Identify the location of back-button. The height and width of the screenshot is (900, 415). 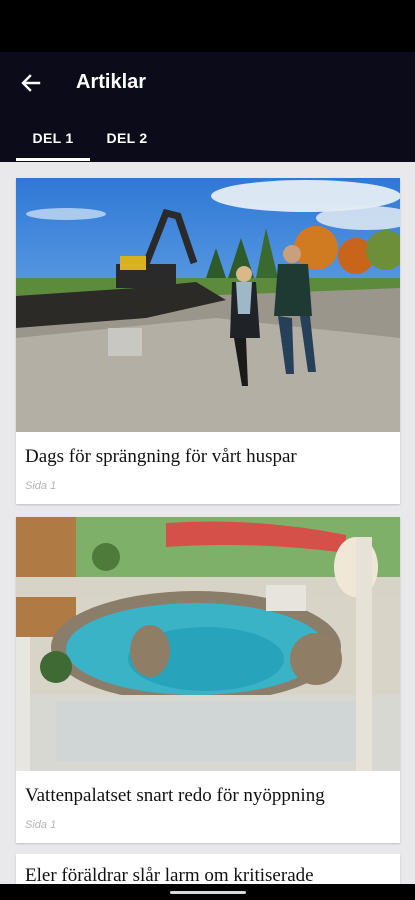
(31, 83).